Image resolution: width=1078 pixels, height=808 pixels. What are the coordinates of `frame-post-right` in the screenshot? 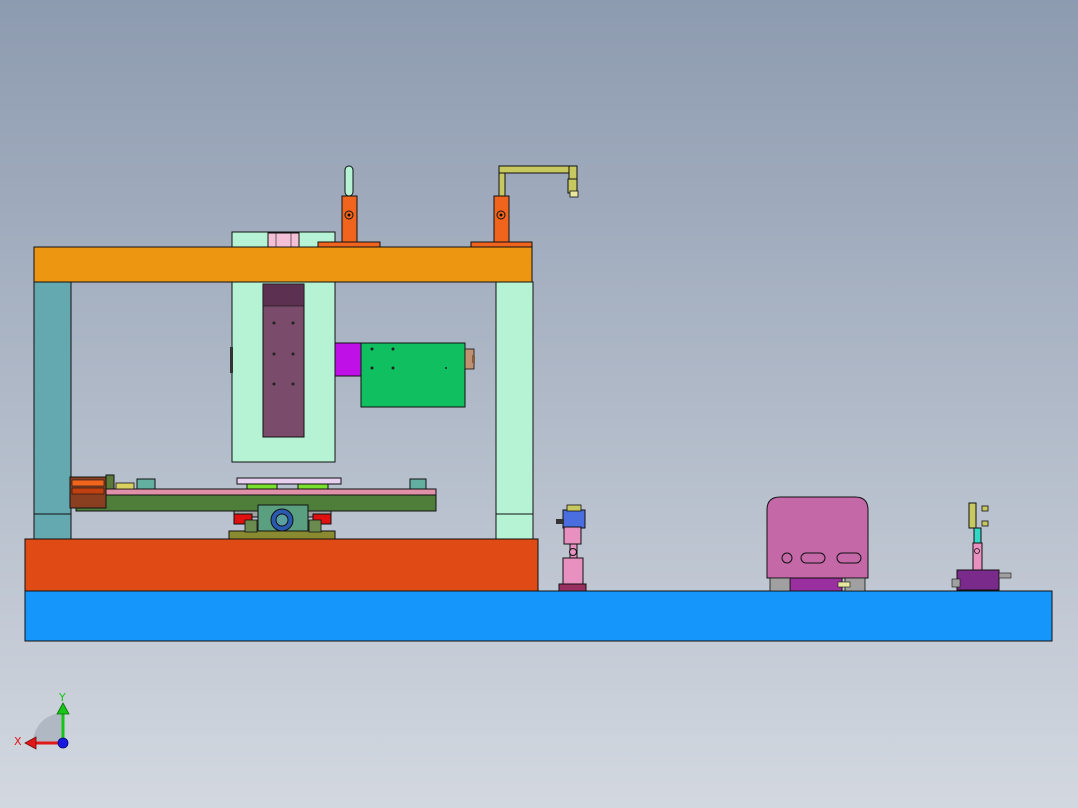 It's located at (514, 410).